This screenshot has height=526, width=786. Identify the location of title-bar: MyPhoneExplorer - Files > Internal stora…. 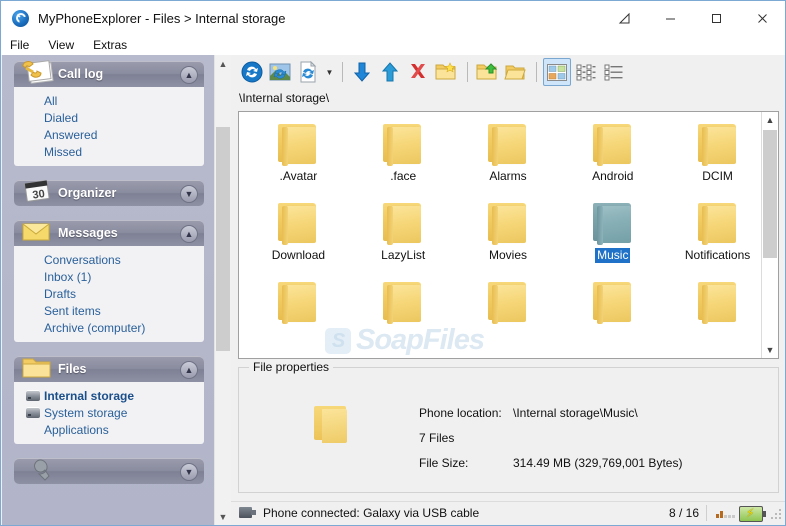
(393, 18).